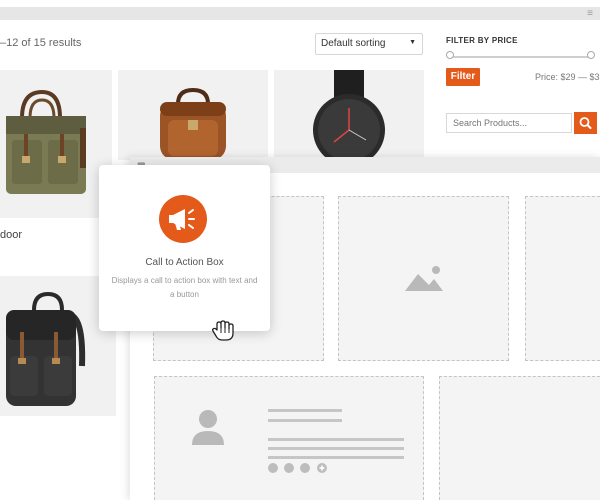  What do you see at coordinates (46, 141) in the screenshot?
I see `product-image-tote-bag` at bounding box center [46, 141].